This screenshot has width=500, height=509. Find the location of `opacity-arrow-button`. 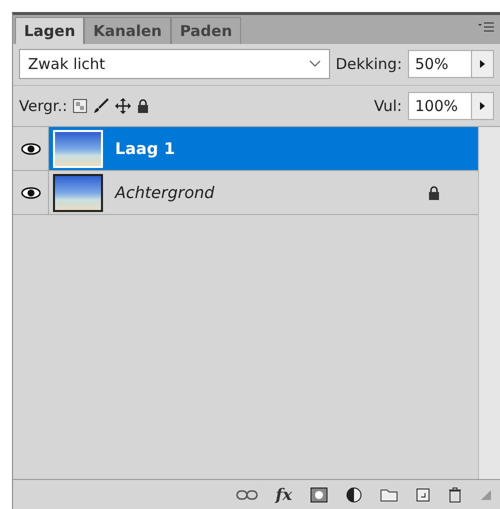

opacity-arrow-button is located at coordinates (482, 64).